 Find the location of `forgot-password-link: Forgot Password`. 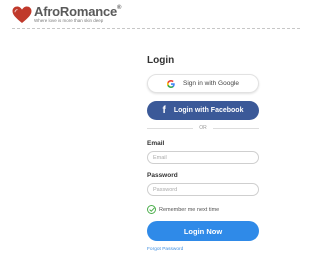

forgot-password-link: Forgot Password is located at coordinates (165, 249).